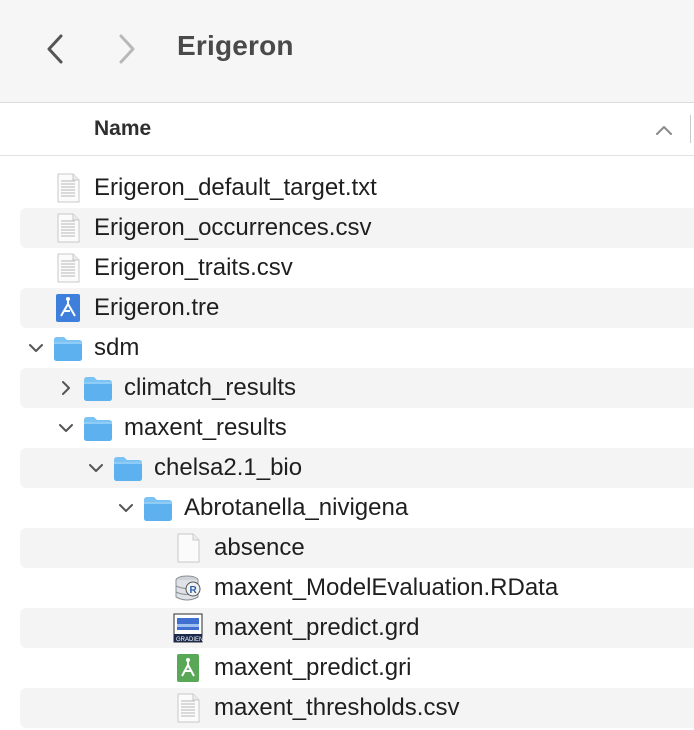 Image resolution: width=694 pixels, height=730 pixels. Describe the element at coordinates (347, 51) in the screenshot. I see `window-toolbar: Erigeron` at that location.